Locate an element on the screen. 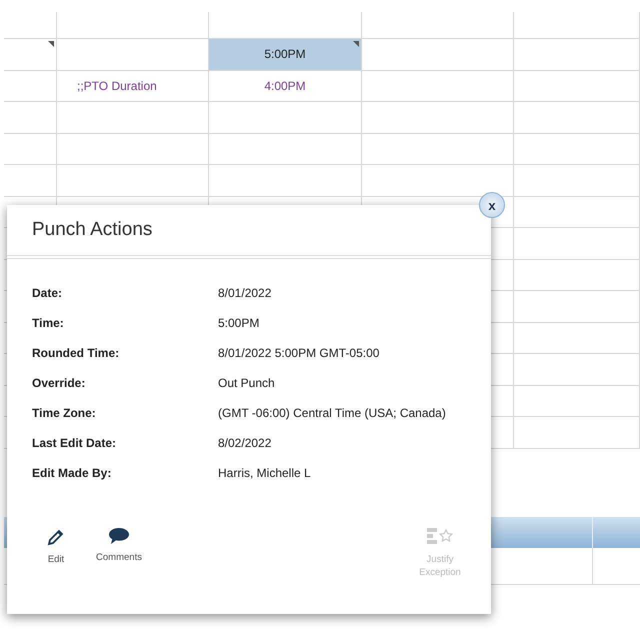 This screenshot has height=629, width=640. field-value: 8/02/2022 is located at coordinates (245, 443).